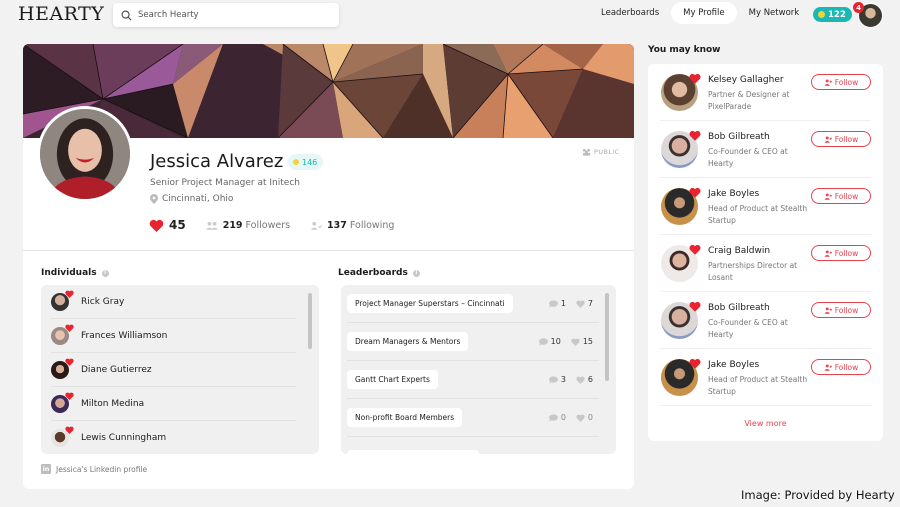  Describe the element at coordinates (173, 302) in the screenshot. I see `individual-item: Rick Gray` at that location.